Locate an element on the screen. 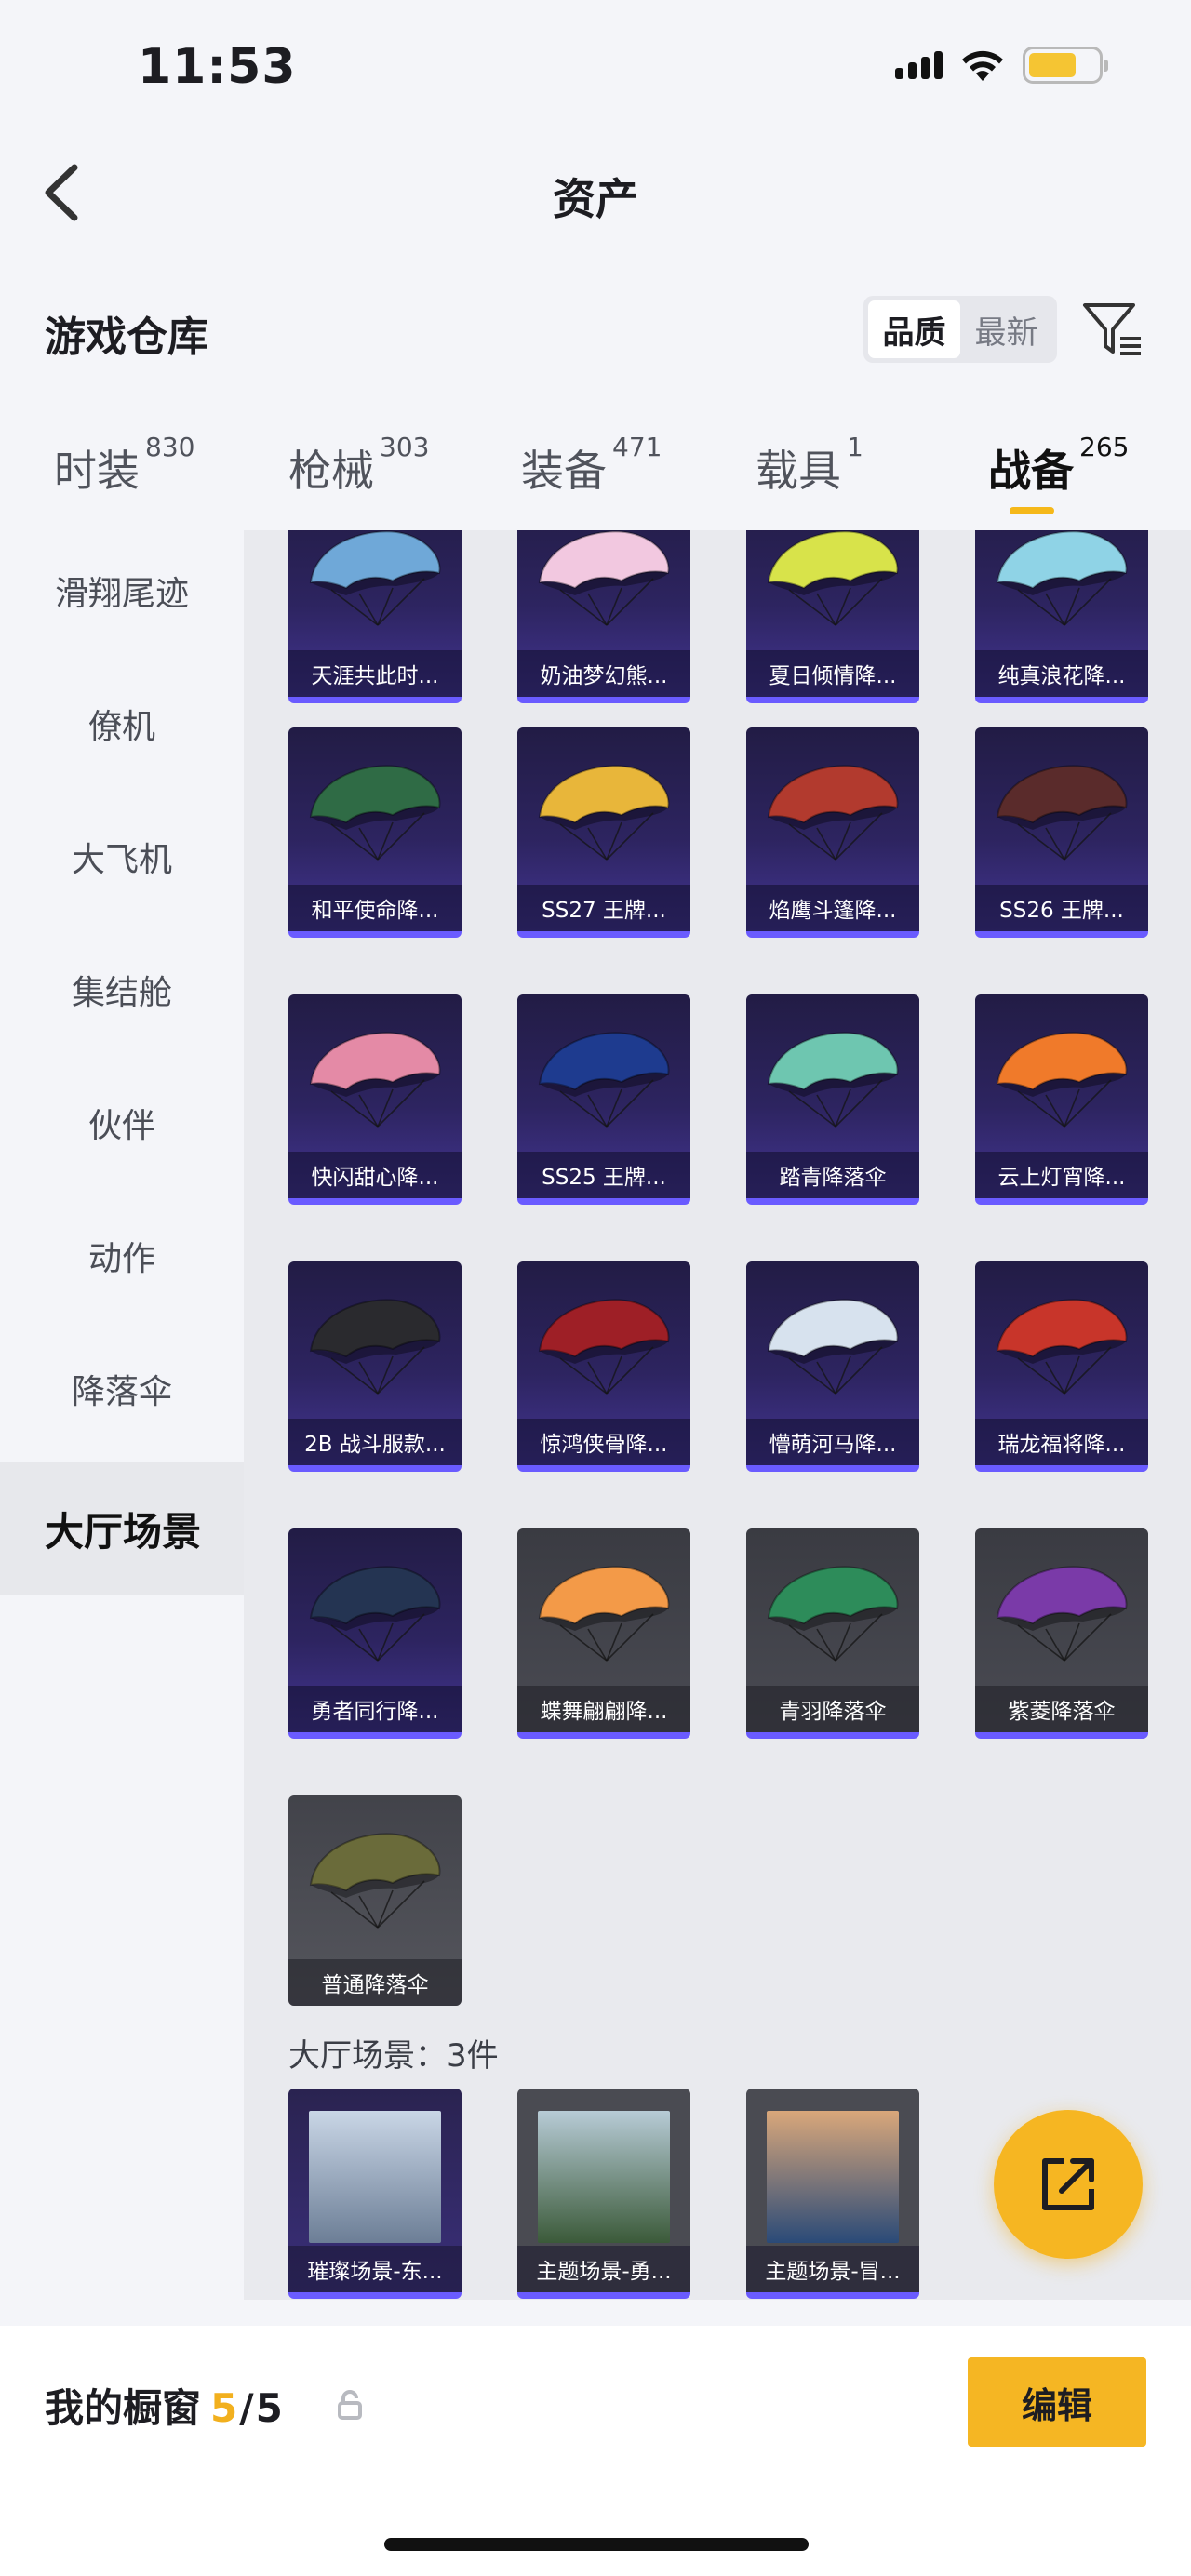 The width and height of the screenshot is (1191, 2576). parachute-card: 普通降落伞 is located at coordinates (375, 1900).